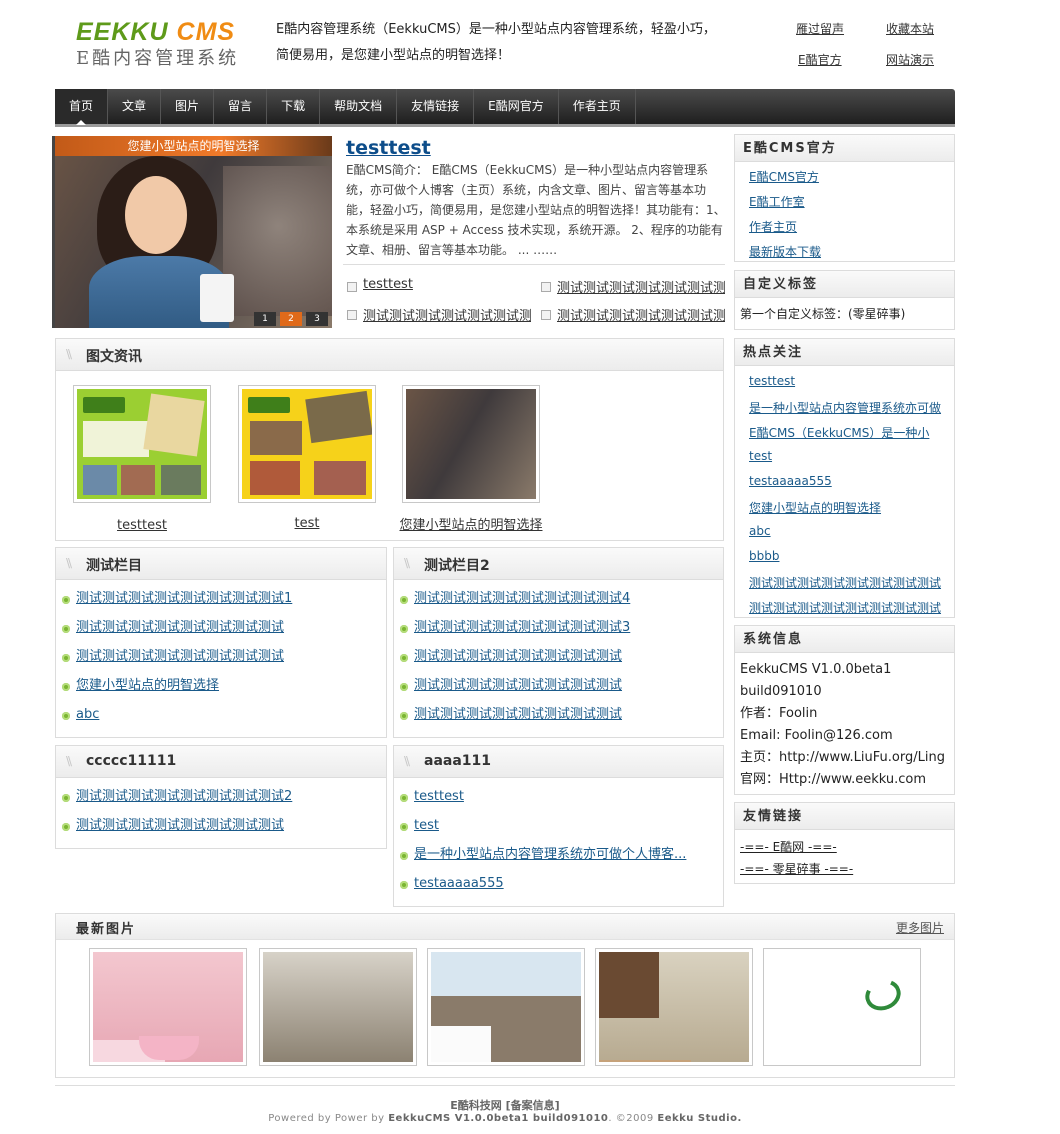 This screenshot has height=1134, width=1060. I want to click on list-item: 测试测试测试测试测试测试测试测试, so click(224, 627).